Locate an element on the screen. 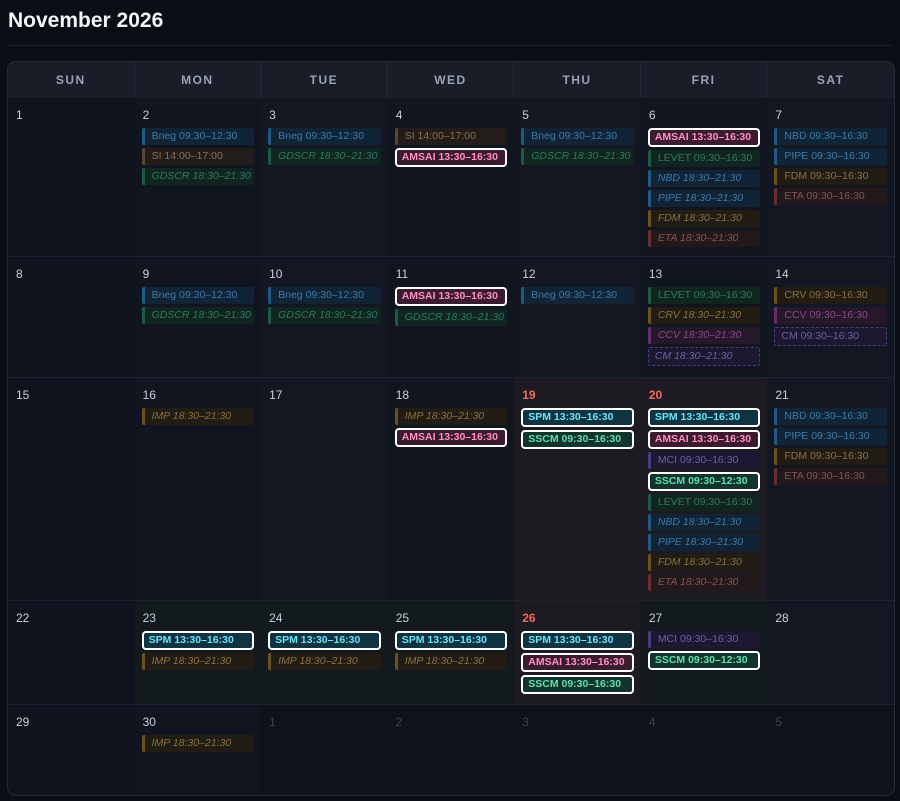 This screenshot has width=900, height=801. event-chip: CRV 09:30–16:30 is located at coordinates (830, 295).